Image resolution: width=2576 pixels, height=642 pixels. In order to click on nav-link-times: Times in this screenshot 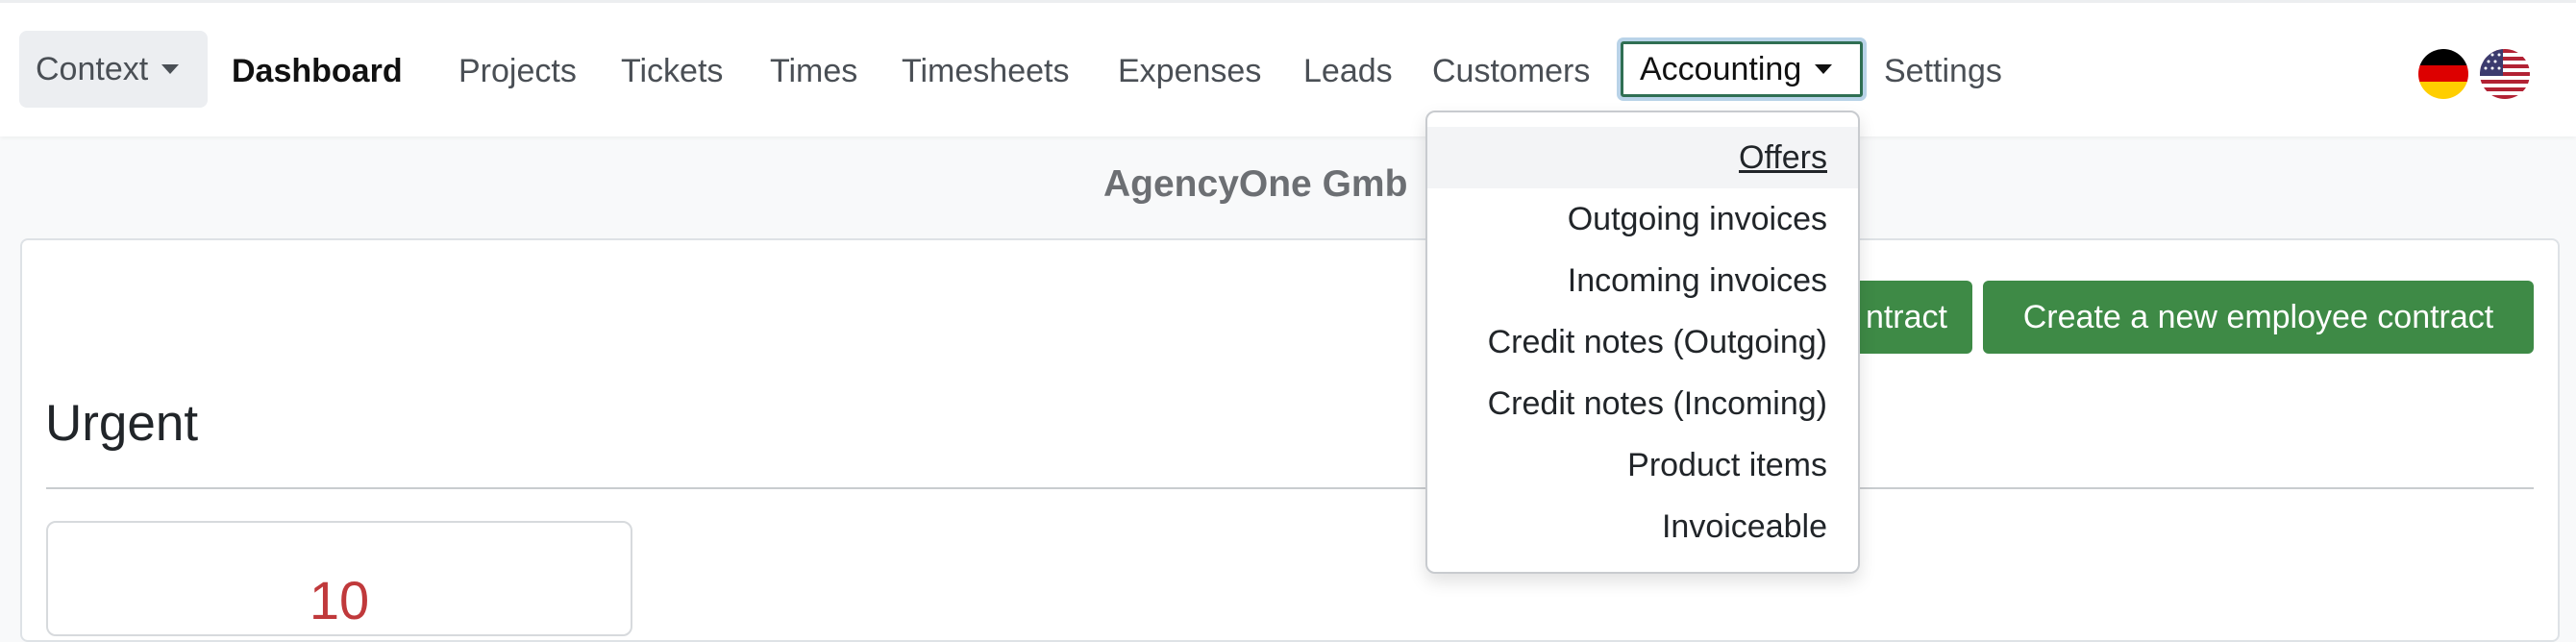, I will do `click(814, 71)`.